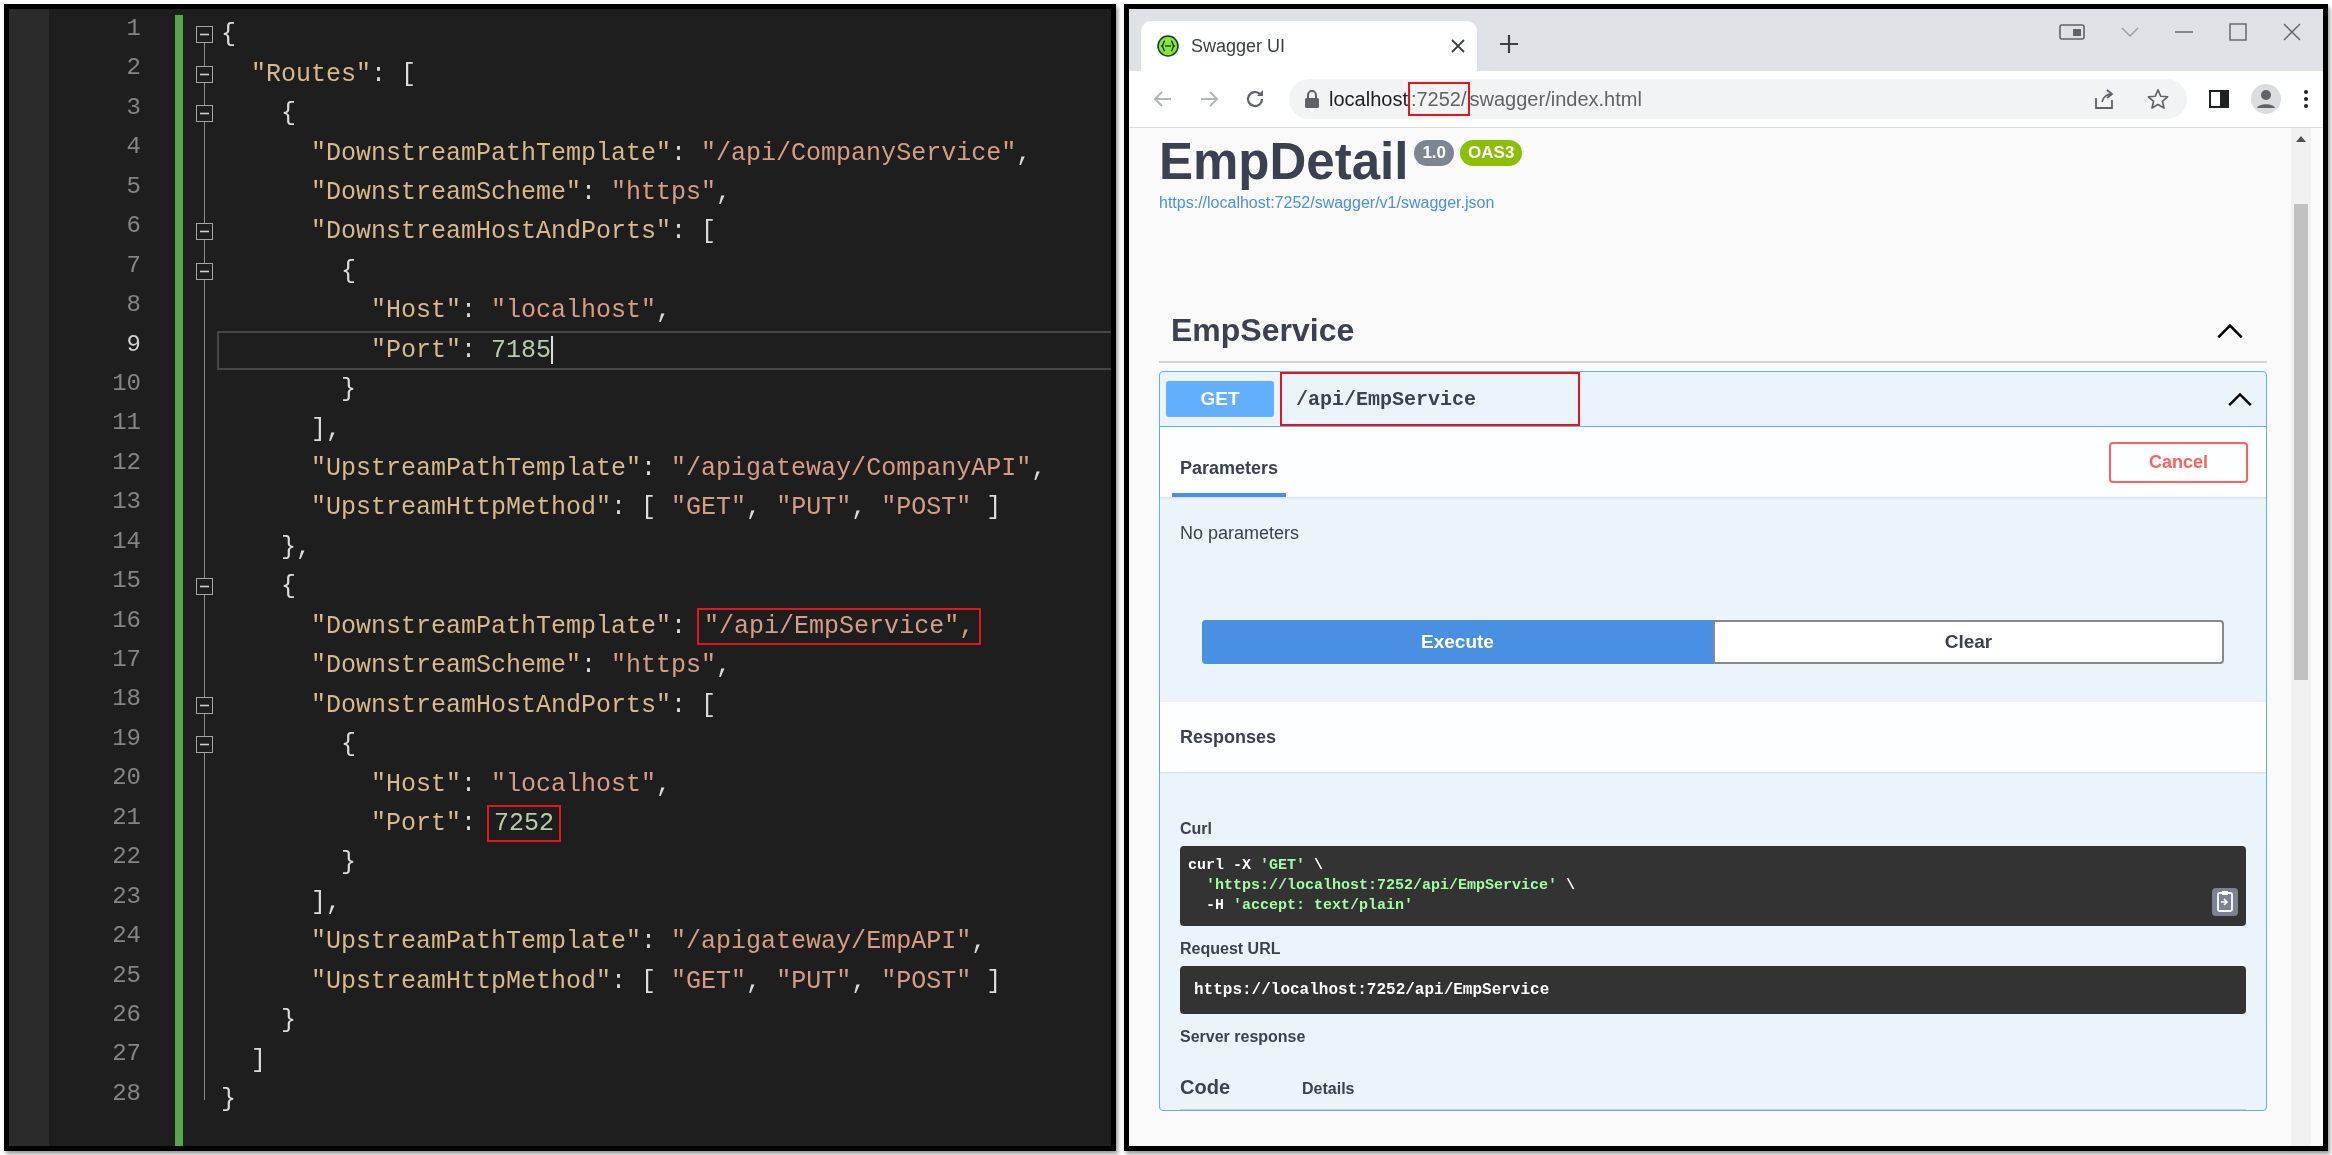 Image resolution: width=2332 pixels, height=1155 pixels. Describe the element at coordinates (1309, 46) in the screenshot. I see `browser-tab: Swagger UI` at that location.